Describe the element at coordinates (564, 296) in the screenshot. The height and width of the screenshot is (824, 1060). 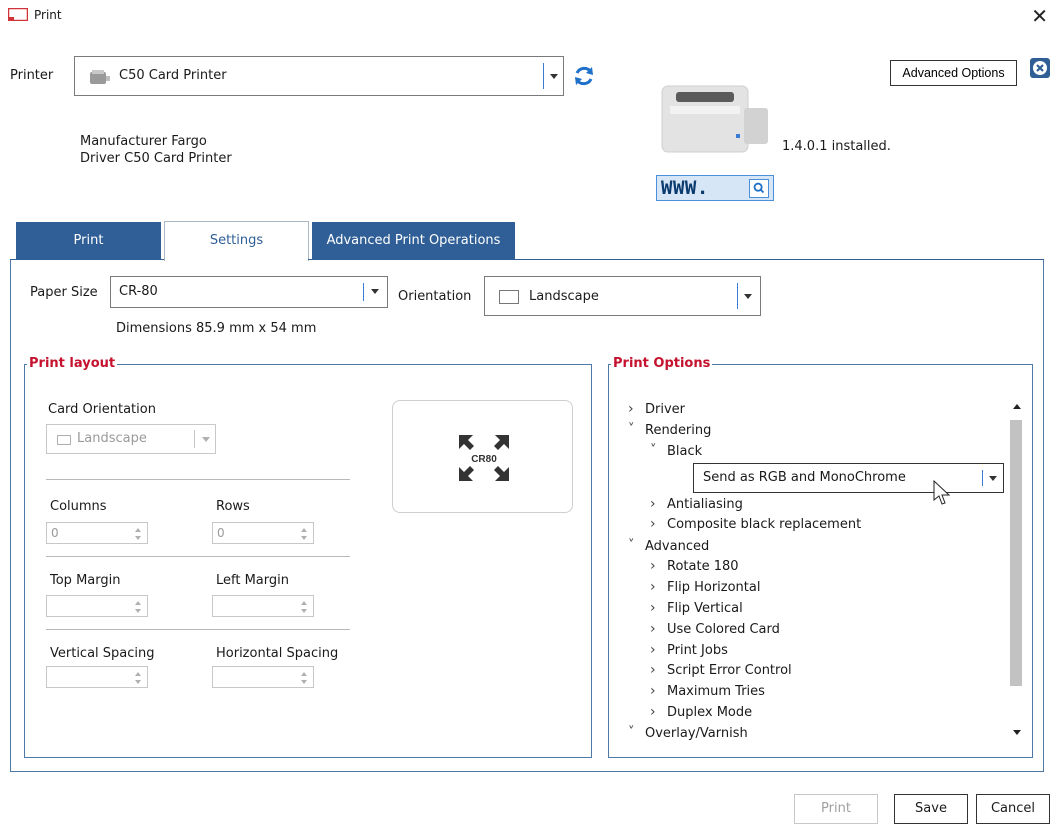
I see `orientation-value: Landscape` at that location.